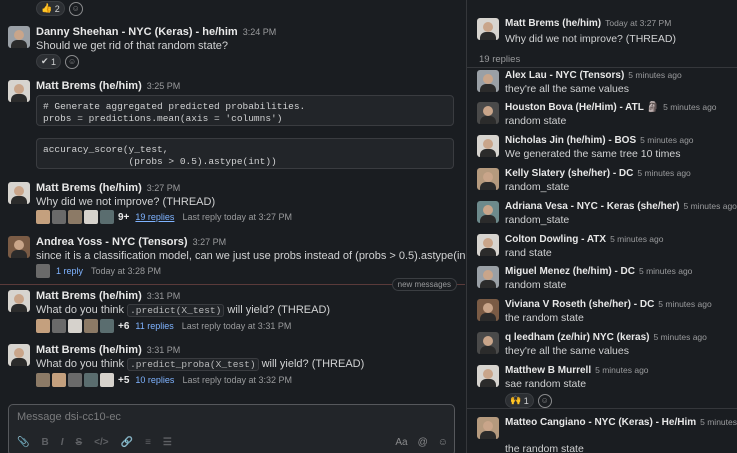 The width and height of the screenshot is (737, 453). I want to click on message-author: Nicholas Jin (he/him) - BOS 5 minutes ago, so click(599, 140).